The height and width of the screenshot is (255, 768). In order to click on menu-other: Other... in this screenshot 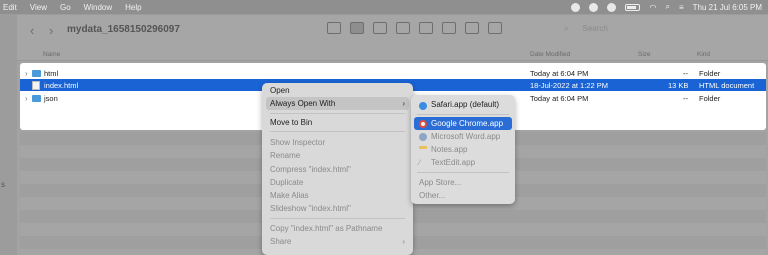, I will do `click(432, 195)`.